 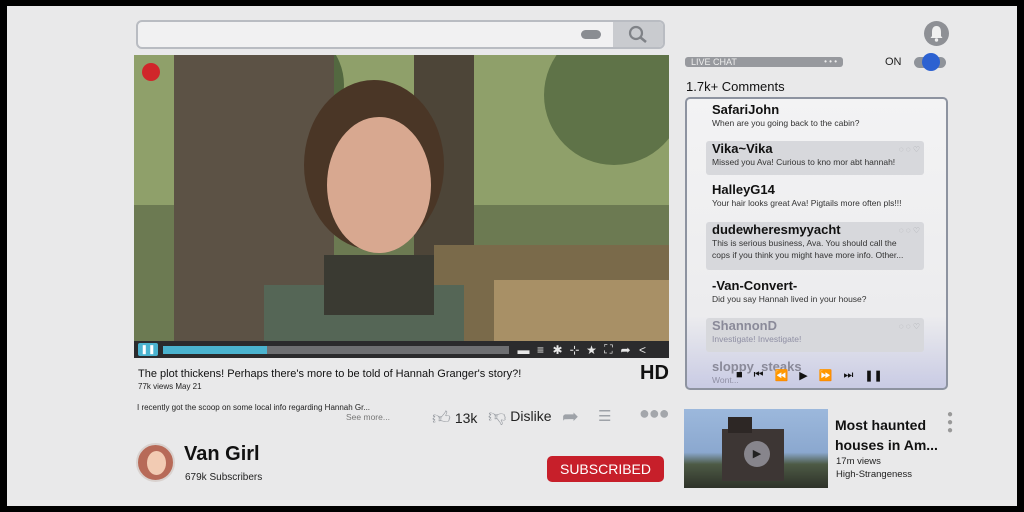 What do you see at coordinates (740, 425) in the screenshot?
I see `house-tower` at bounding box center [740, 425].